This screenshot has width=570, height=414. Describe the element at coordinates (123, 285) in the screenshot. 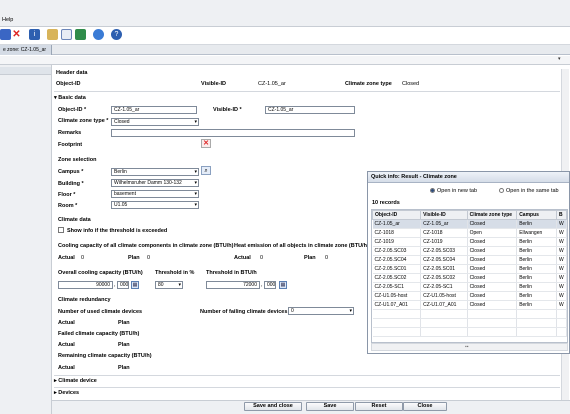

I see `overall-cooling-decimals: 000` at that location.